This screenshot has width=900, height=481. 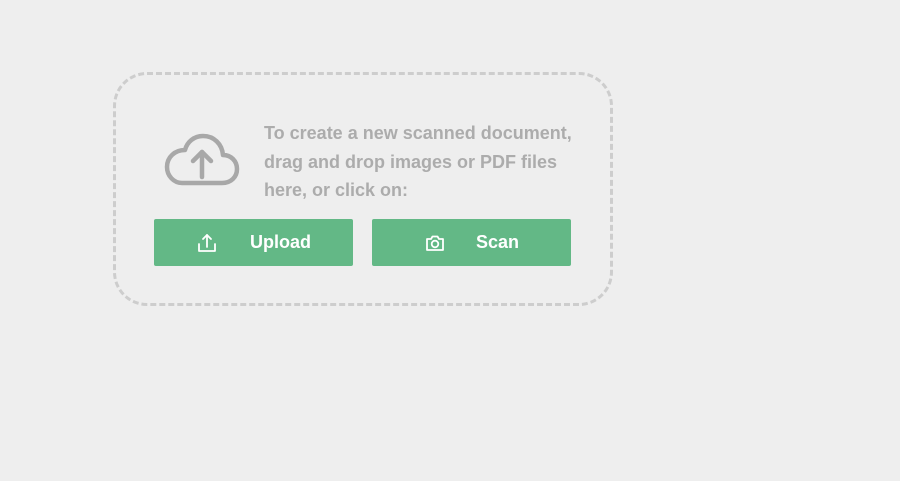 I want to click on upload-button-label: Upload, so click(x=280, y=242).